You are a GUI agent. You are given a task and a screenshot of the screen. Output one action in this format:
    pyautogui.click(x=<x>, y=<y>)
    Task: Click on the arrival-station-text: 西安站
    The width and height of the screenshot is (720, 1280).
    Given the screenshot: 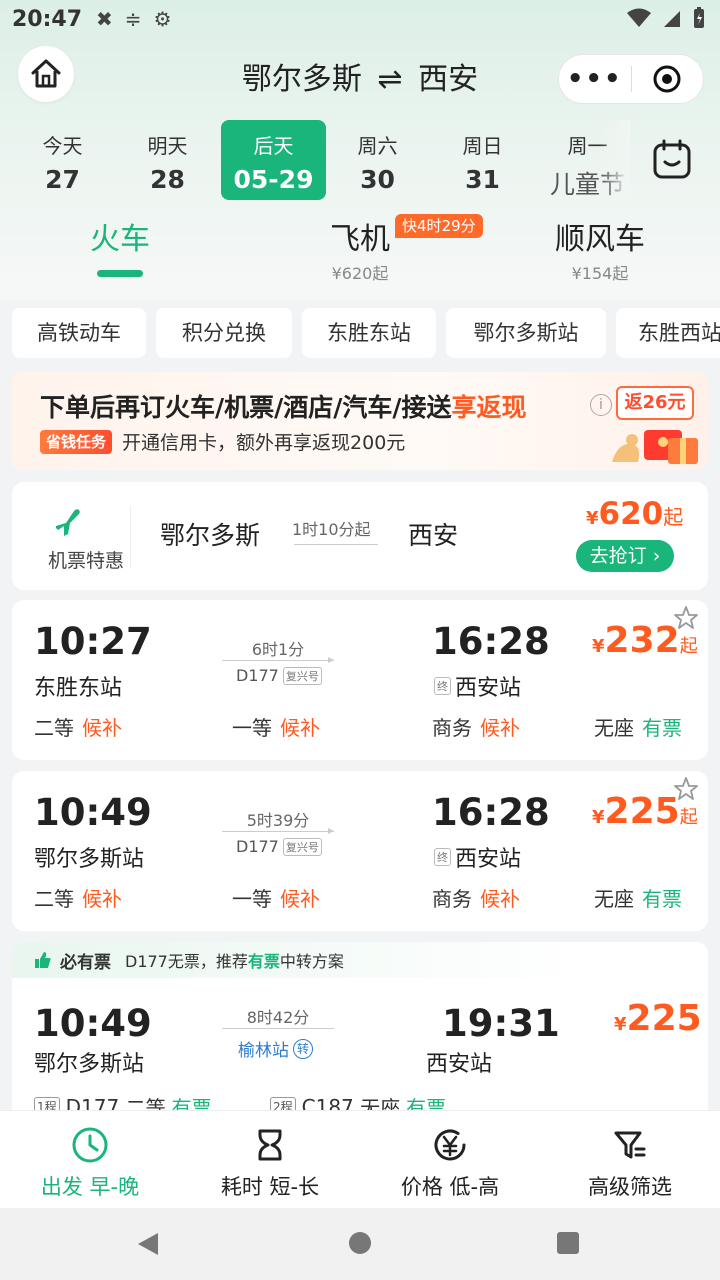 What is the action you would take?
    pyautogui.click(x=488, y=859)
    